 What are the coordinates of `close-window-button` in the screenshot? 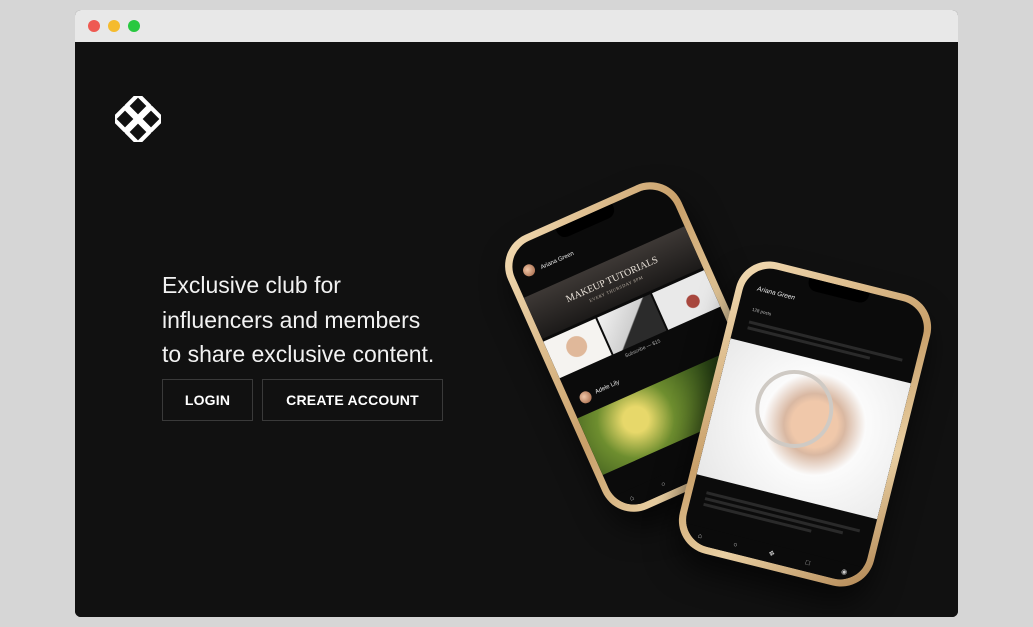 It's located at (94, 26).